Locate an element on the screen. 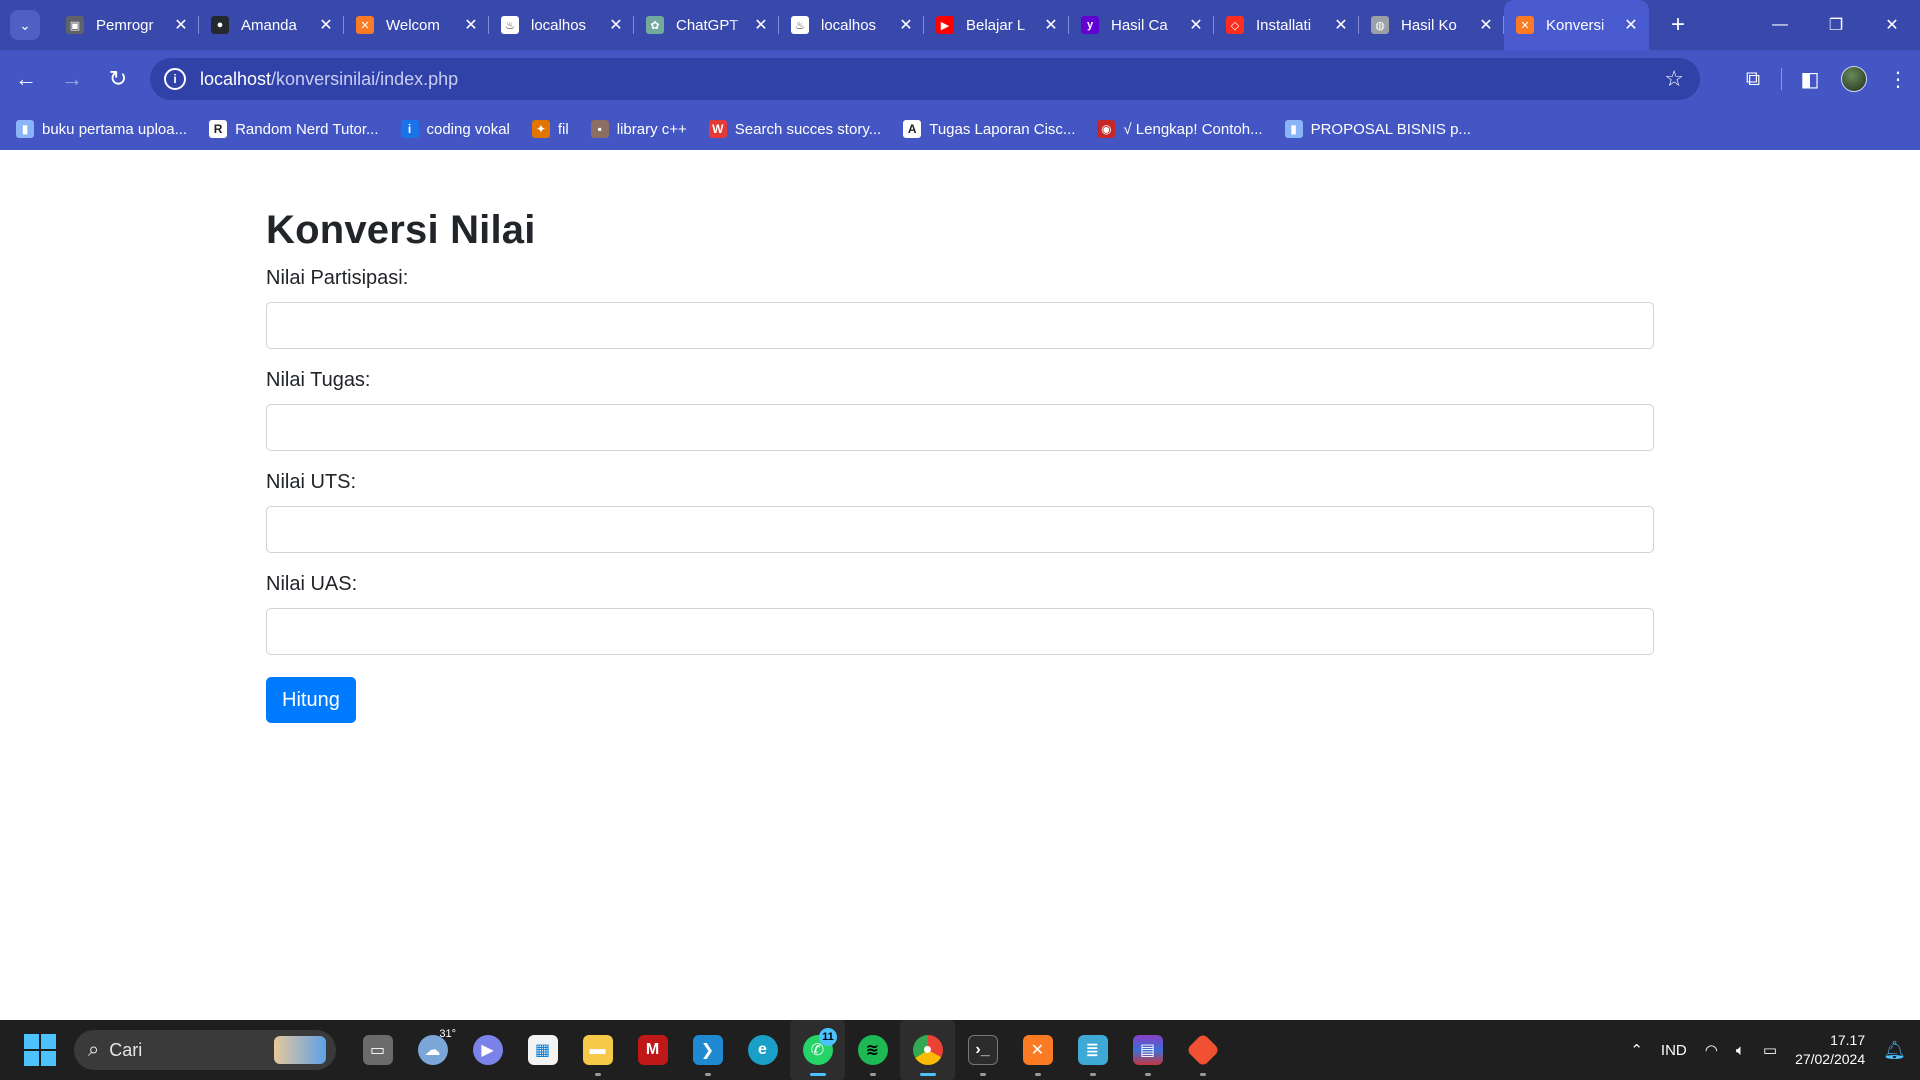 This screenshot has height=1080, width=1920. bookmark-item: i coding vokal is located at coordinates (455, 129).